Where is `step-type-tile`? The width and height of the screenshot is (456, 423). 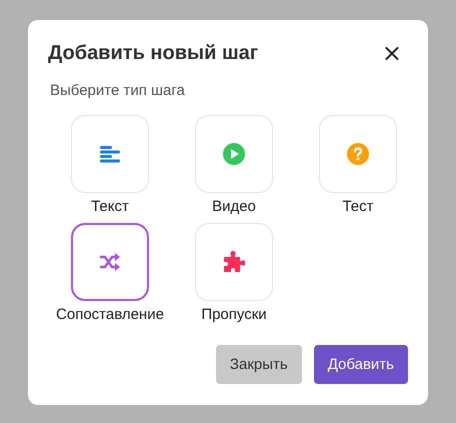
step-type-tile is located at coordinates (110, 262).